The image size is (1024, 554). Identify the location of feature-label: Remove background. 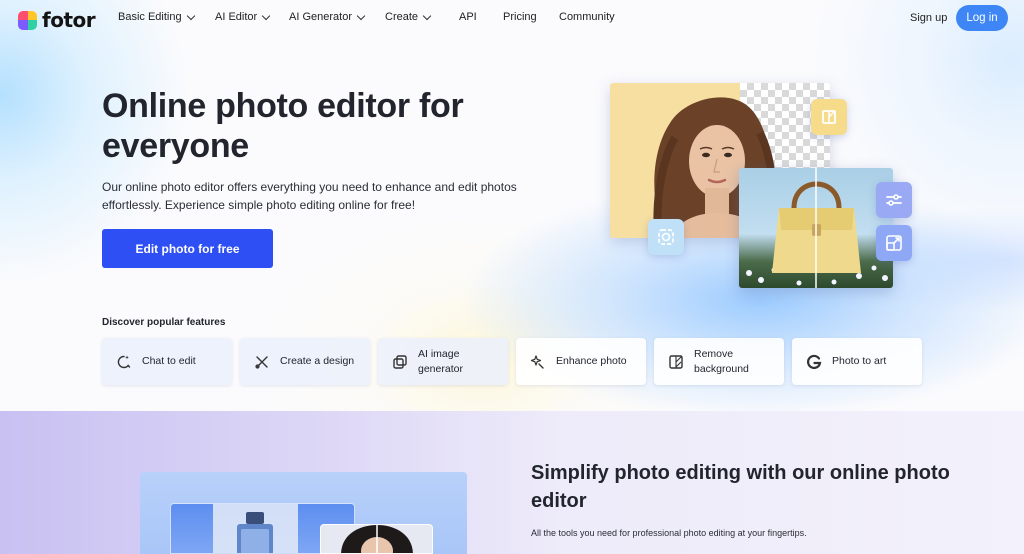
(721, 361).